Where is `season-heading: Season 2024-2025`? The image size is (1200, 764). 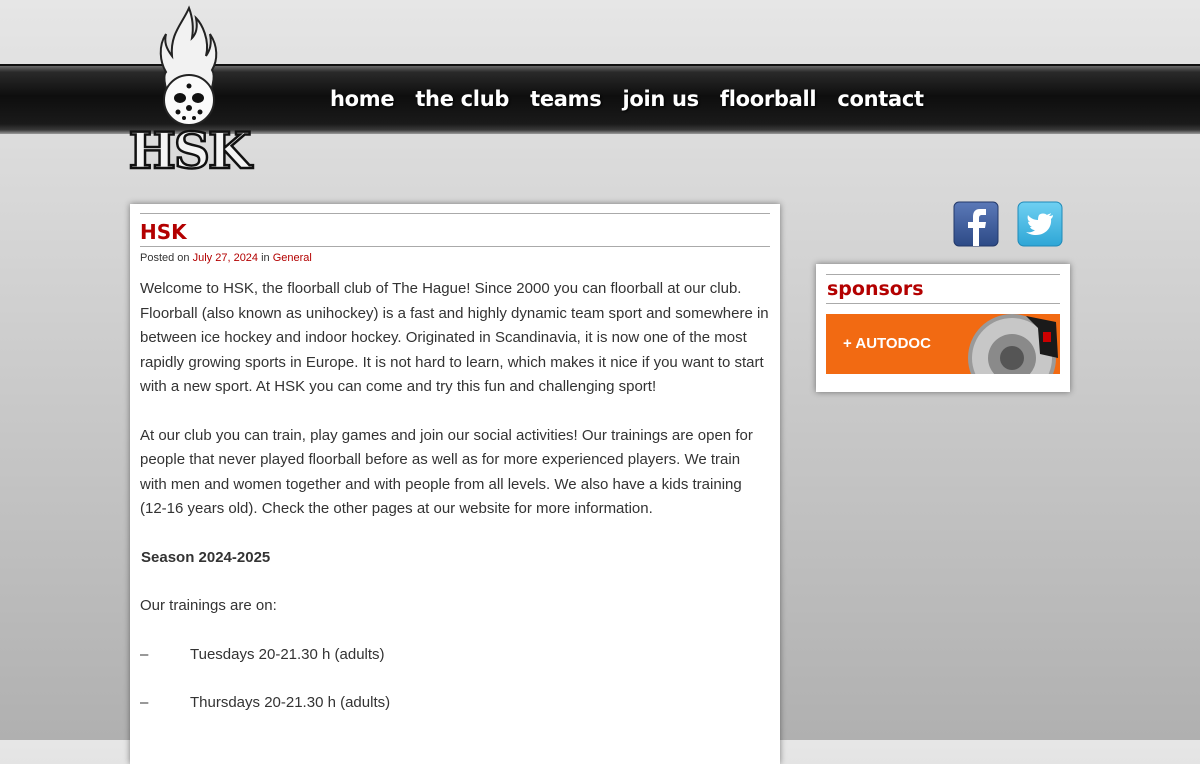 season-heading: Season 2024-2025 is located at coordinates (206, 557).